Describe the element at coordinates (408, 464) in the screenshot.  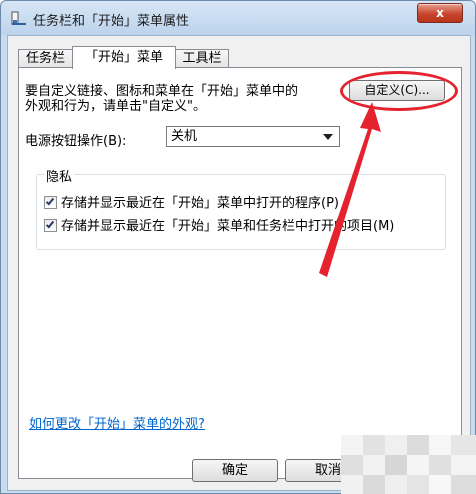
I see `watermark-mosaic` at that location.